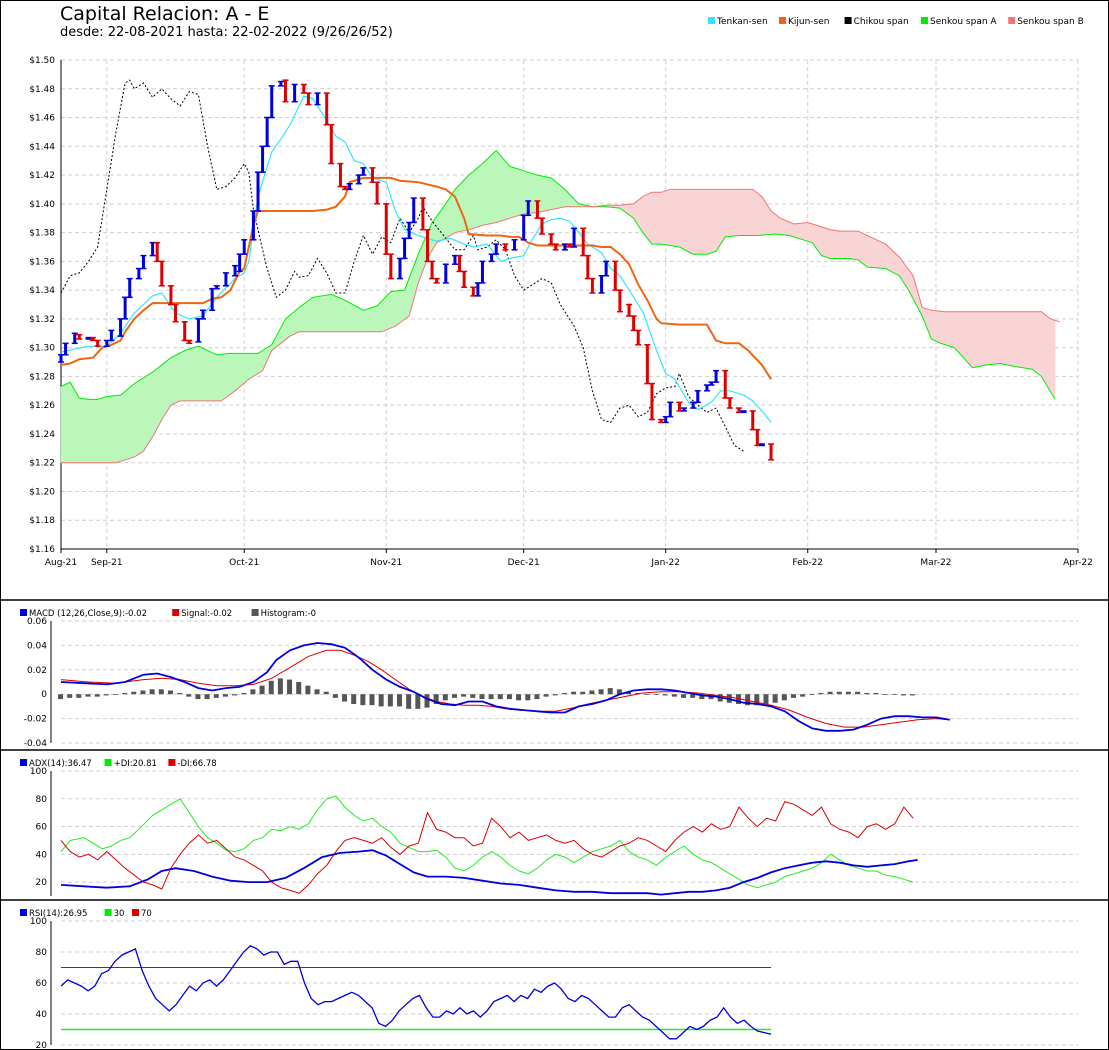  Describe the element at coordinates (42, 320) in the screenshot. I see `y-tick-label: $1.32` at that location.